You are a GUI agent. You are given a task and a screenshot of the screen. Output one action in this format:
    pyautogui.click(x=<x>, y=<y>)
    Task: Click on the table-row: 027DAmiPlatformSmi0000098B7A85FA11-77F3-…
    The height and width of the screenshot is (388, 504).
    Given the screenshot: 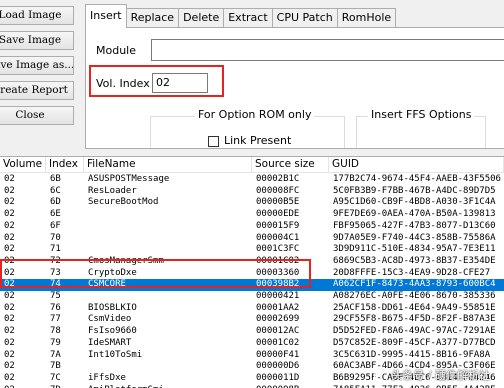 What is the action you would take?
    pyautogui.click(x=252, y=386)
    